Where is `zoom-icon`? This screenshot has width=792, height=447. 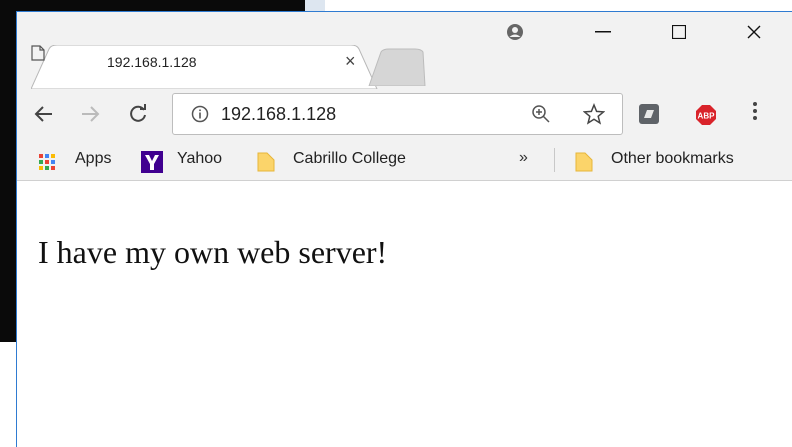
zoom-icon is located at coordinates (541, 114).